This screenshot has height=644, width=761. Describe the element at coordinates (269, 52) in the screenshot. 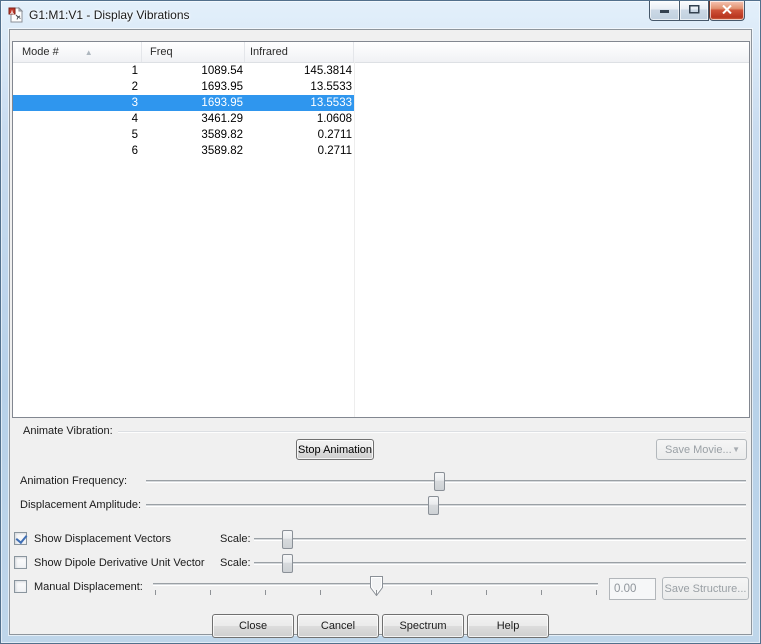

I see `column-header-label: Infrared` at that location.